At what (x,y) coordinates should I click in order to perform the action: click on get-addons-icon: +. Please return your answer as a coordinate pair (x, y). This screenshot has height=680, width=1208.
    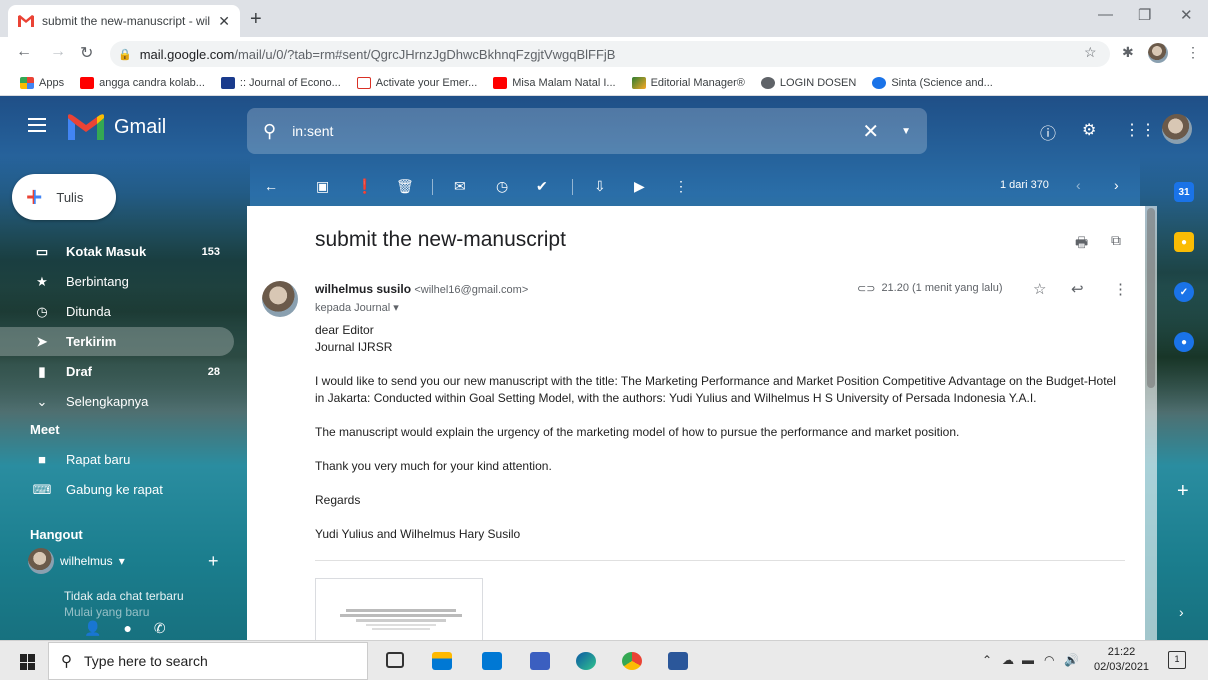
    Looking at the image, I should click on (1183, 491).